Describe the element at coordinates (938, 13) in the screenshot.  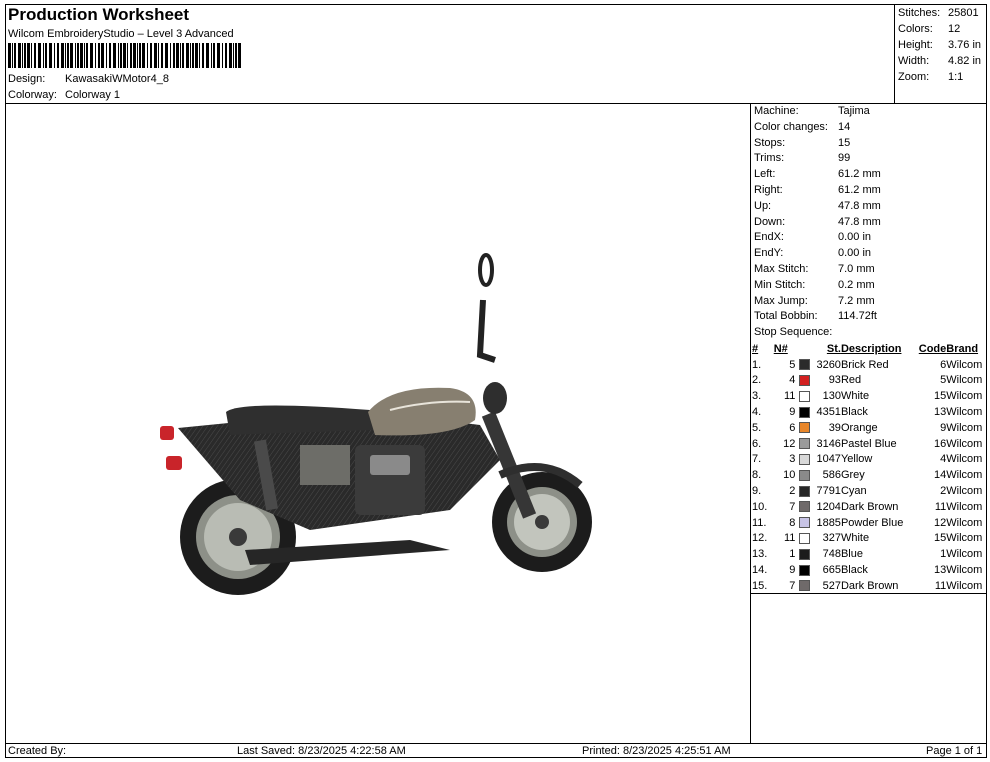
I see `stat-row: Stitches: 25801` at that location.